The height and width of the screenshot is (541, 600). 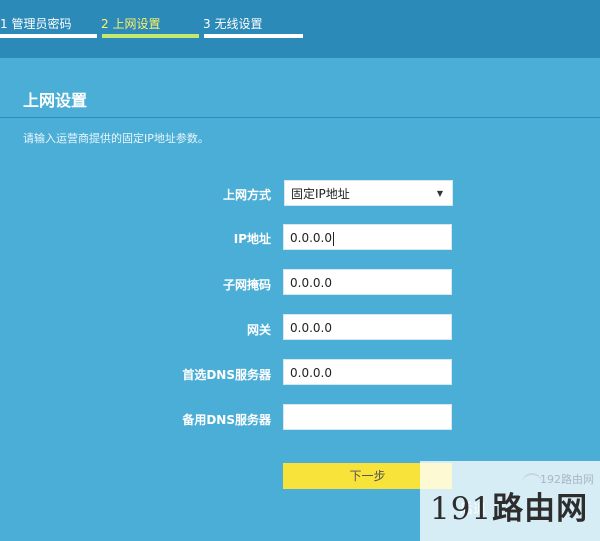 What do you see at coordinates (116, 138) in the screenshot?
I see `page-description: 请输入运营商提供的固定IP地址参数。` at bounding box center [116, 138].